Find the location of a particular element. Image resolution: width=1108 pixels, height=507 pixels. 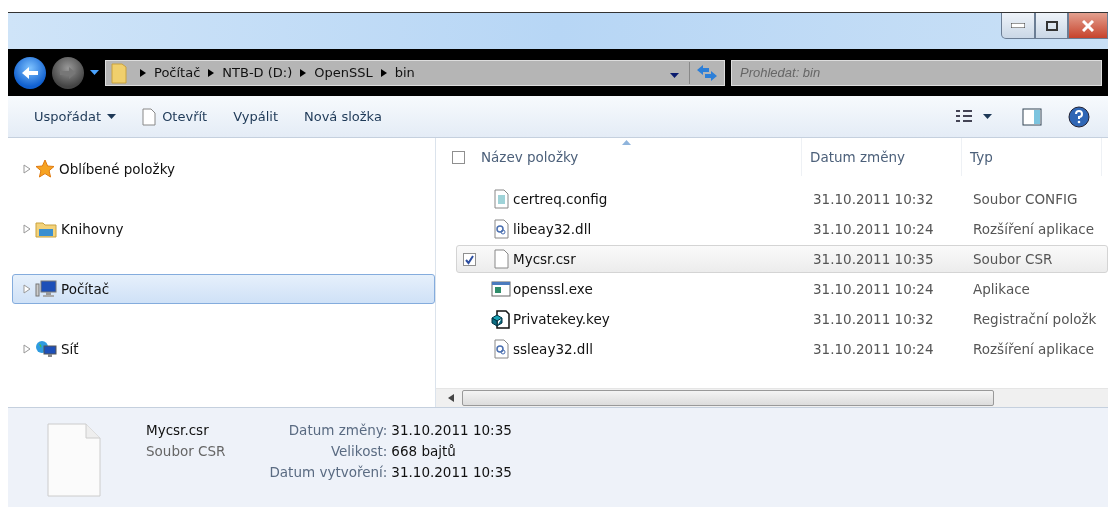

forward-button is located at coordinates (68, 72).